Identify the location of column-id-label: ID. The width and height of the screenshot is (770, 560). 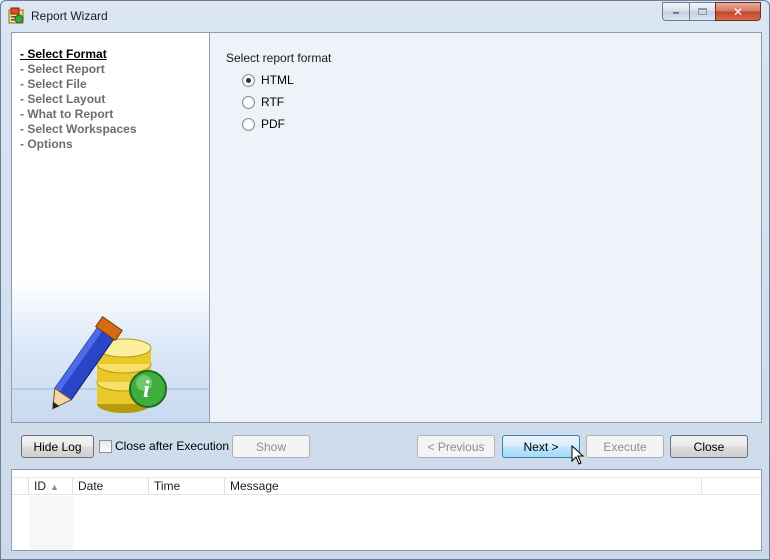
(40, 486).